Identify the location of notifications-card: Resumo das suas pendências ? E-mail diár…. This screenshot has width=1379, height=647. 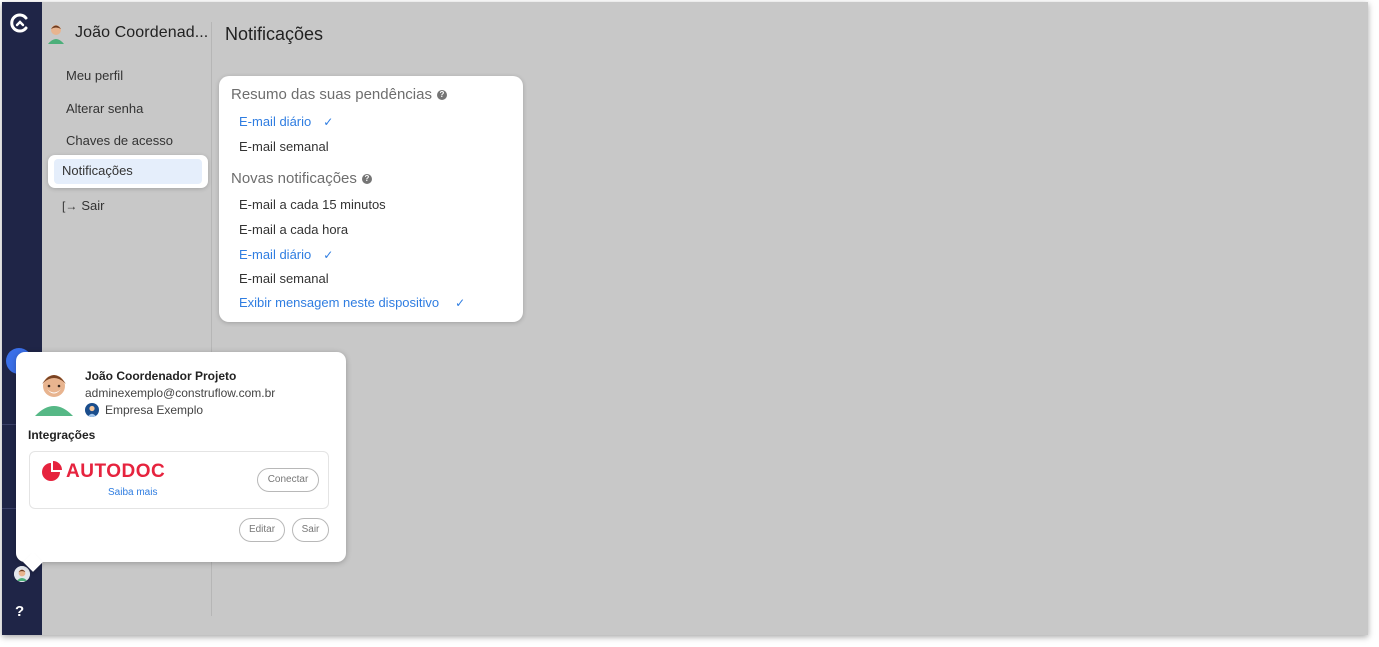
(371, 199).